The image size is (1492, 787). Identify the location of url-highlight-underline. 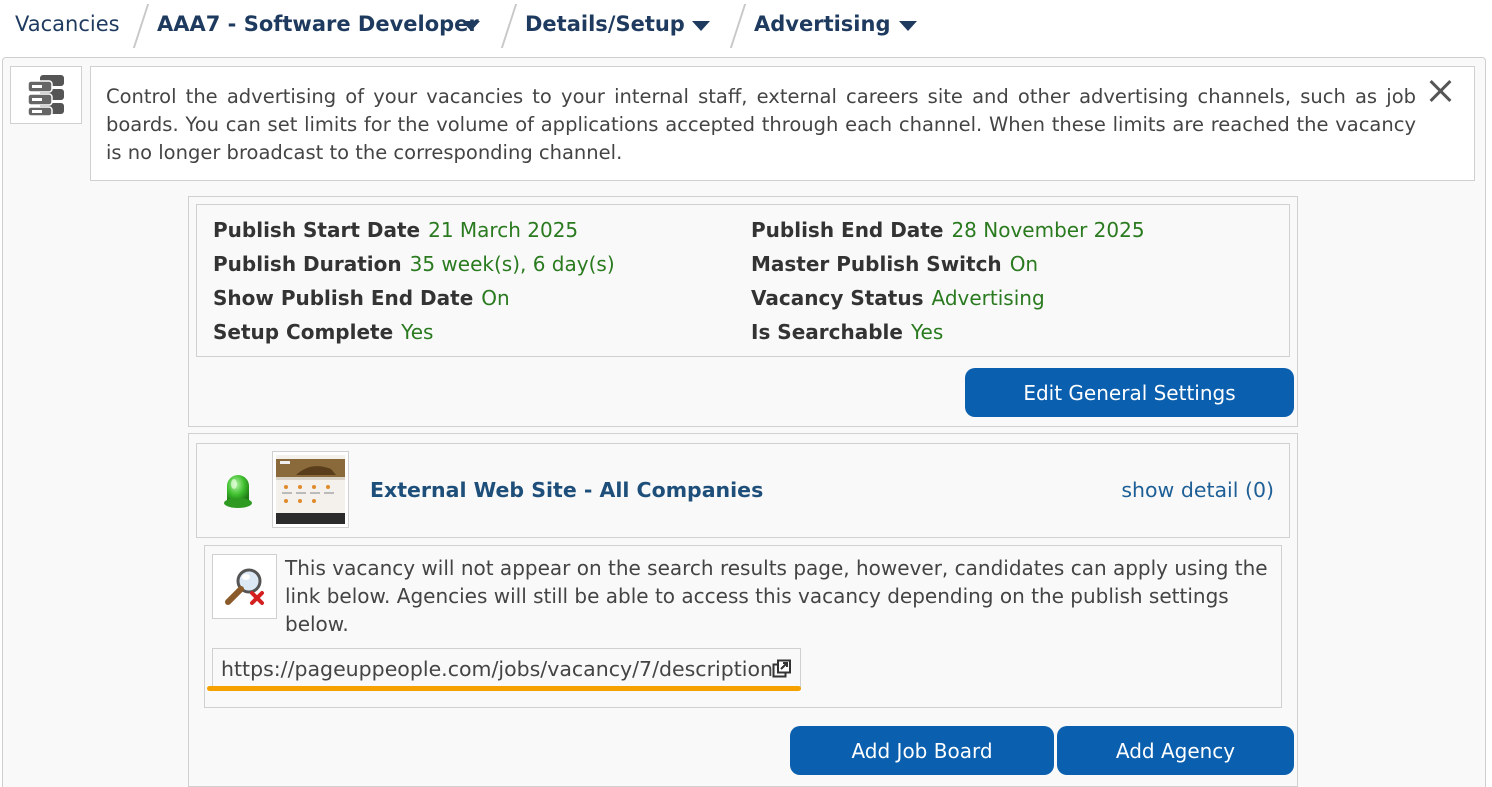
(504, 688).